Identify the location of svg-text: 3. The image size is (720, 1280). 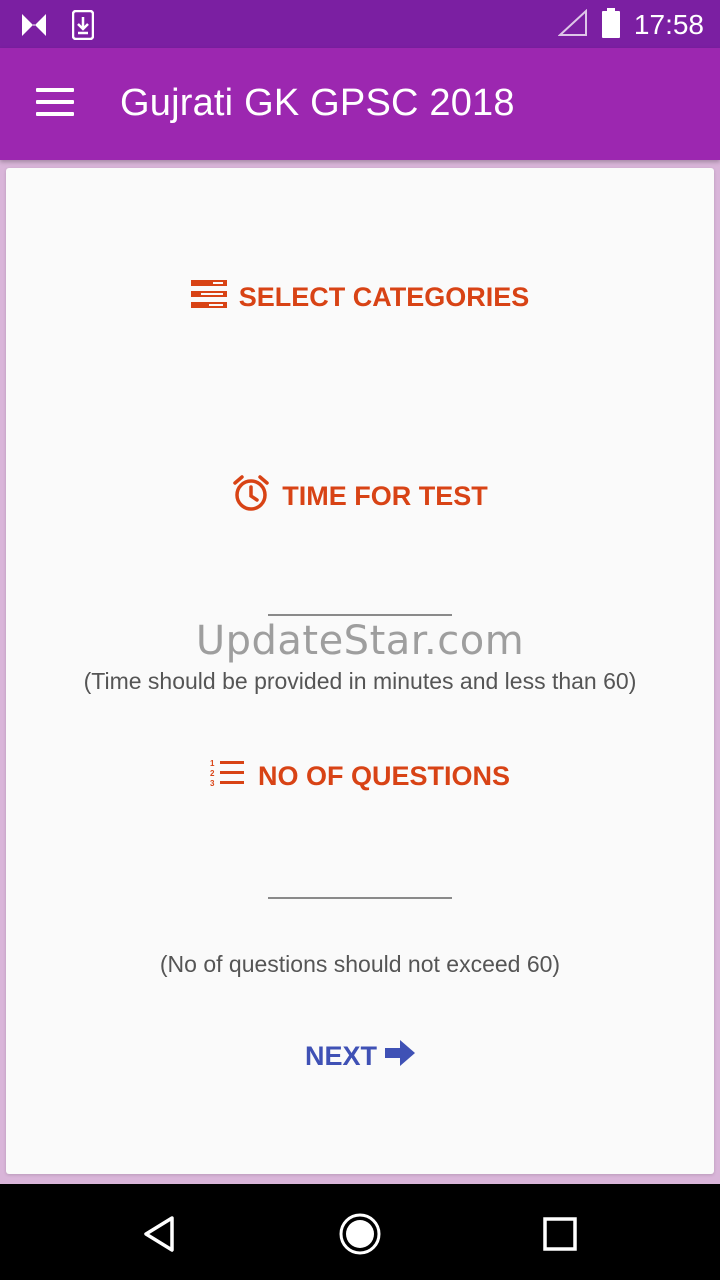
(212, 783).